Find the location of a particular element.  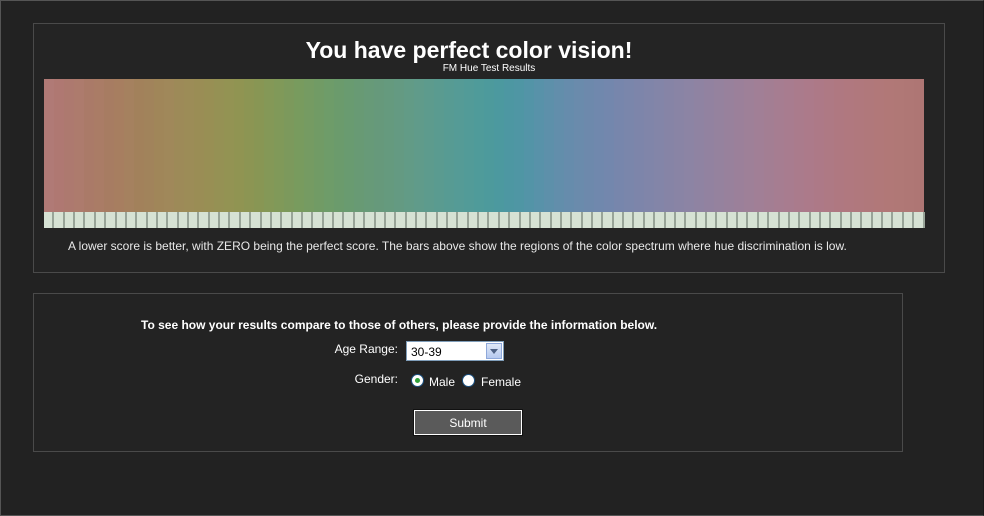

chevron-down-icon is located at coordinates (494, 351).